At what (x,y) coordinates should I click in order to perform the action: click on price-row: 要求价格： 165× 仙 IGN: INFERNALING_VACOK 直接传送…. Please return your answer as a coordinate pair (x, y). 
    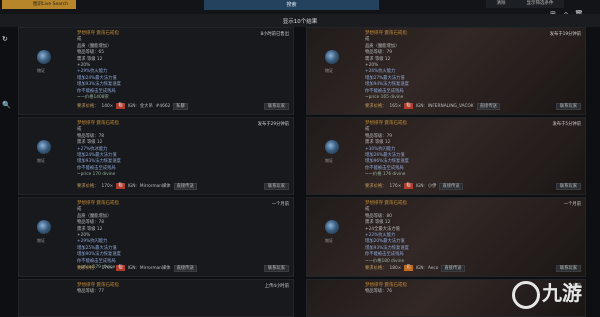
    Looking at the image, I should click on (473, 106).